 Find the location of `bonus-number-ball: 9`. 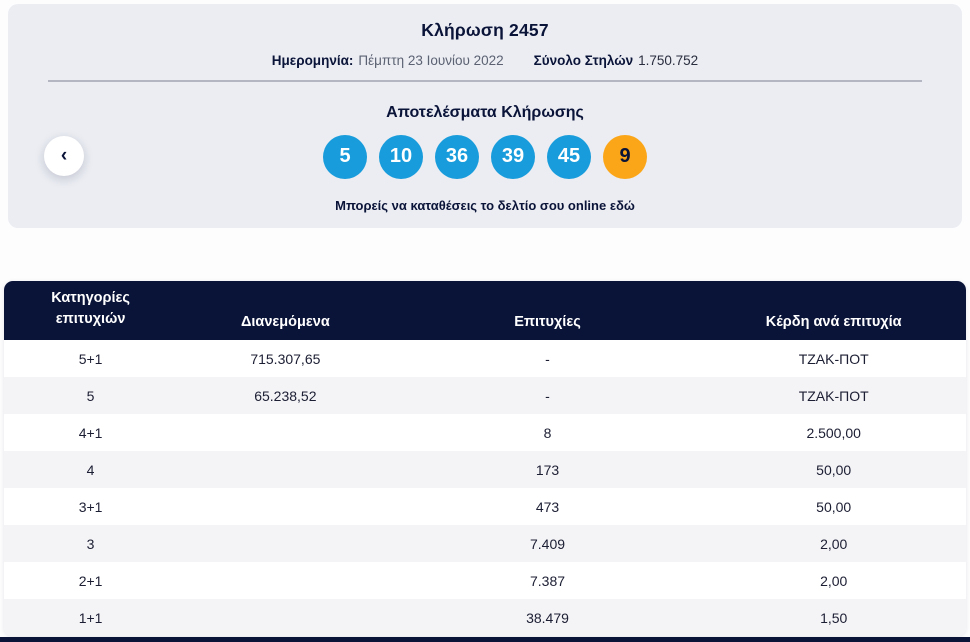

bonus-number-ball: 9 is located at coordinates (625, 156).